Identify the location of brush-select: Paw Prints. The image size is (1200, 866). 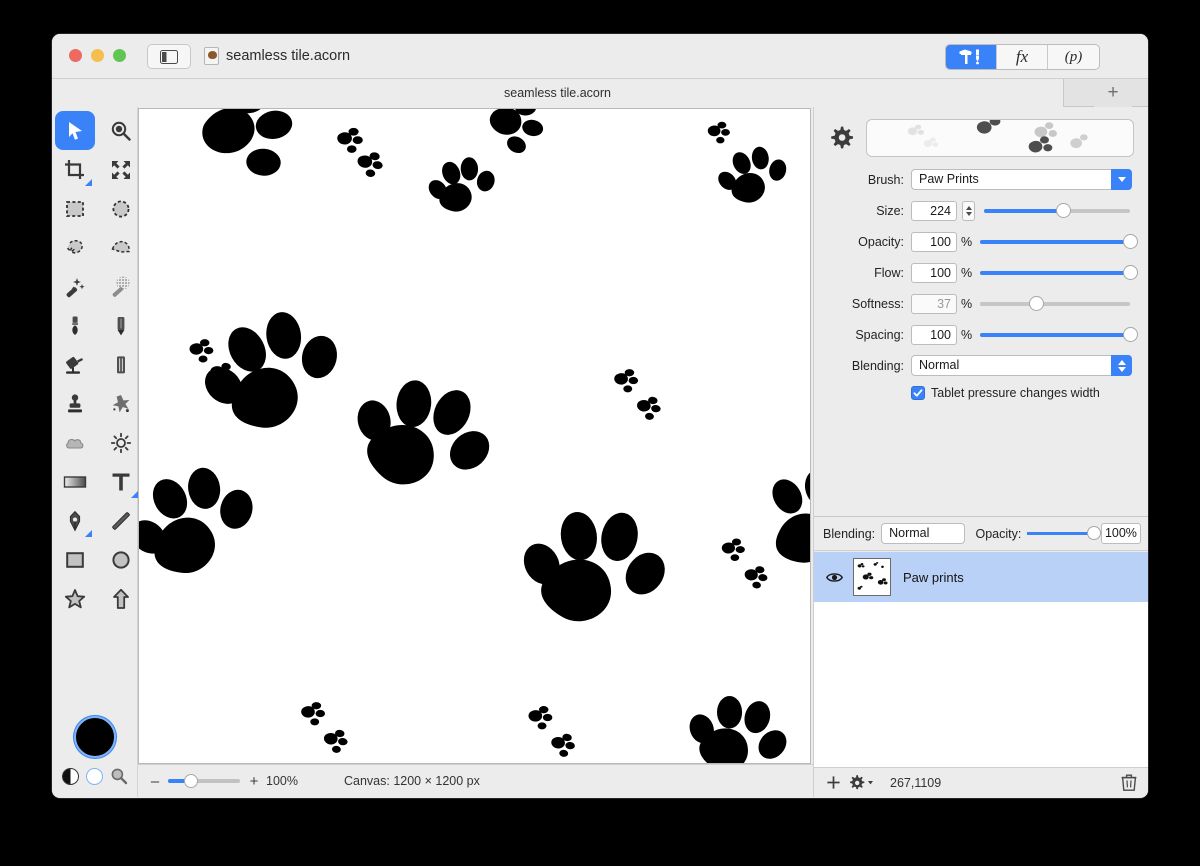
(1021, 179).